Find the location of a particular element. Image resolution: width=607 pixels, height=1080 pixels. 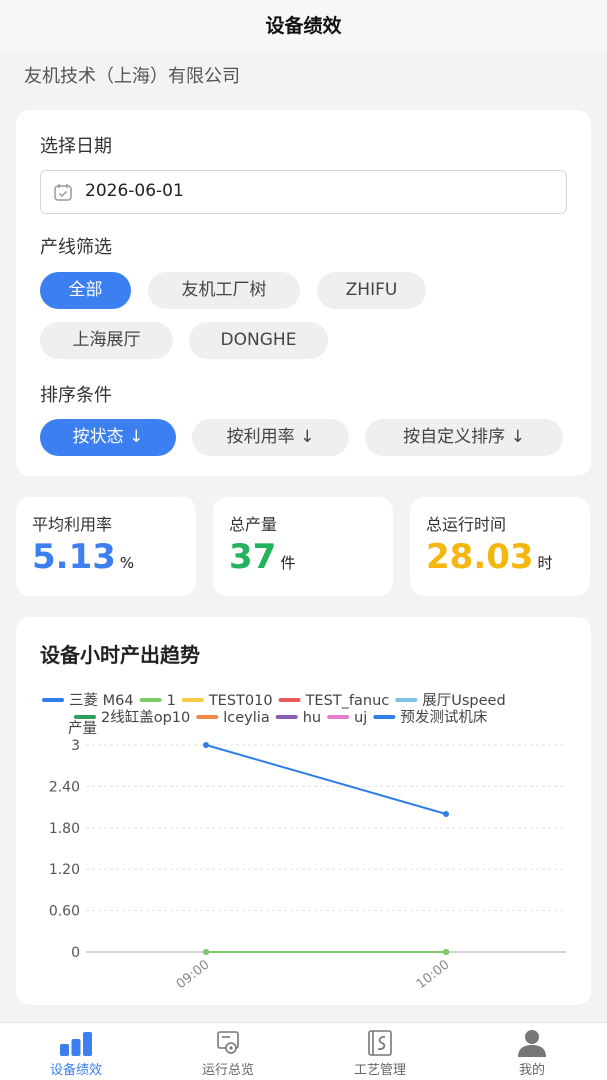

tab-mine: 我的 is located at coordinates (531, 1051).